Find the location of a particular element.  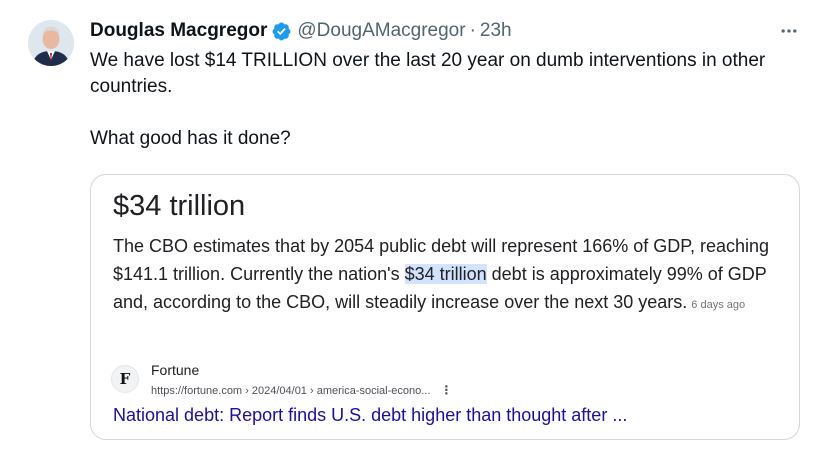

tweet-header: Douglas Macgregor @DougAMacgregor · 23h is located at coordinates (301, 31).